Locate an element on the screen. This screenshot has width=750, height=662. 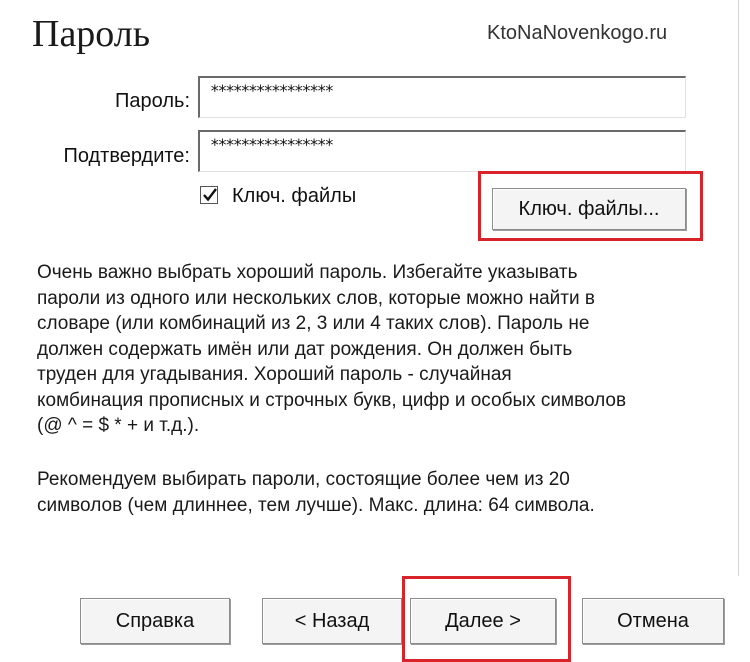
help-button: Справка is located at coordinates (155, 621).